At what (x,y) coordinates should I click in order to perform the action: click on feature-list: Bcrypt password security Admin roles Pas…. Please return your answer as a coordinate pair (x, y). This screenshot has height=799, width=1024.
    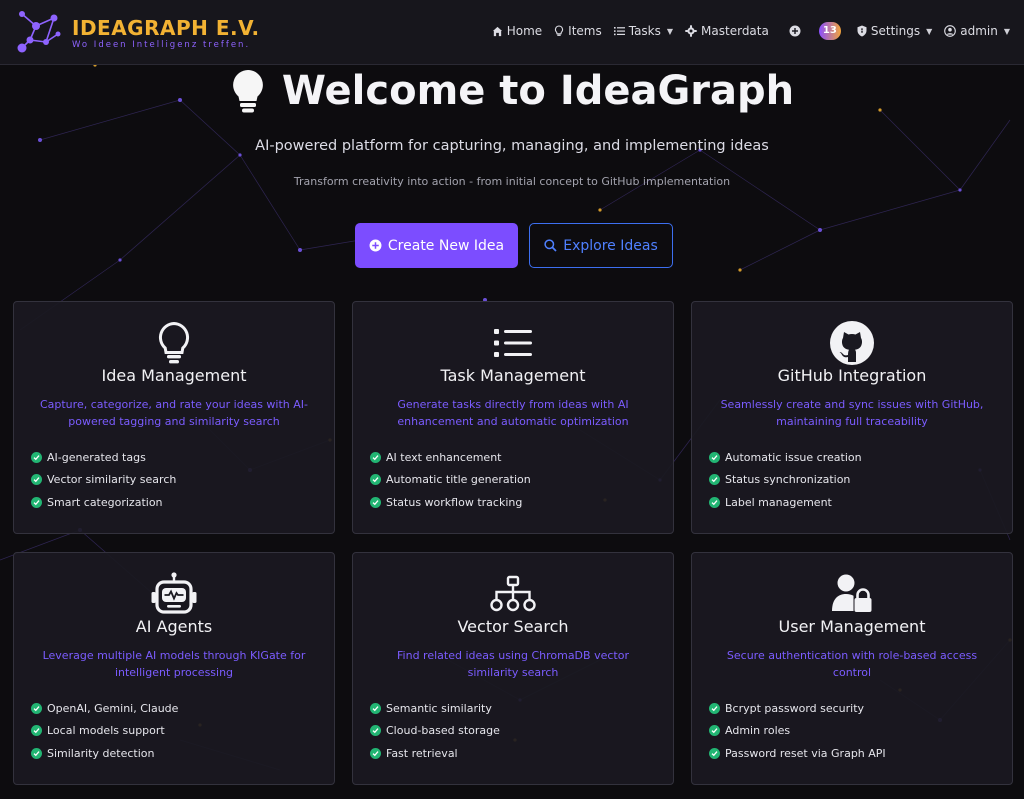
    Looking at the image, I should click on (854, 731).